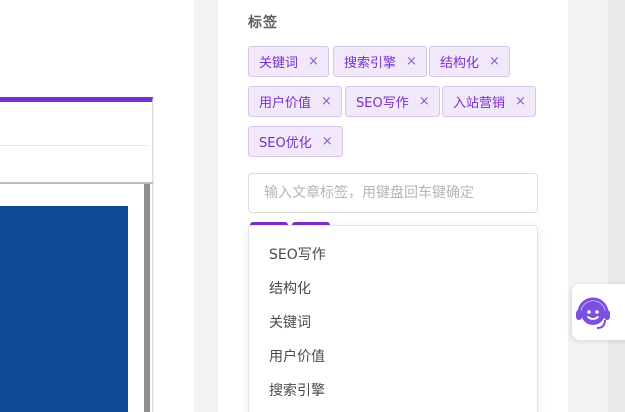 Image resolution: width=625 pixels, height=412 pixels. I want to click on suggestion-item: SEO写作, so click(297, 255).